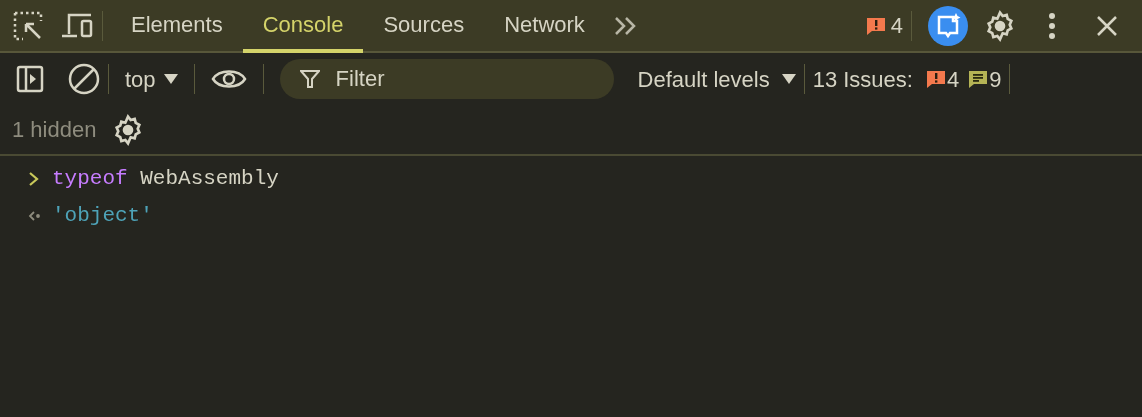 Image resolution: width=1142 pixels, height=417 pixels. Describe the element at coordinates (54, 130) in the screenshot. I see `hidden-count: 1 hidden` at that location.